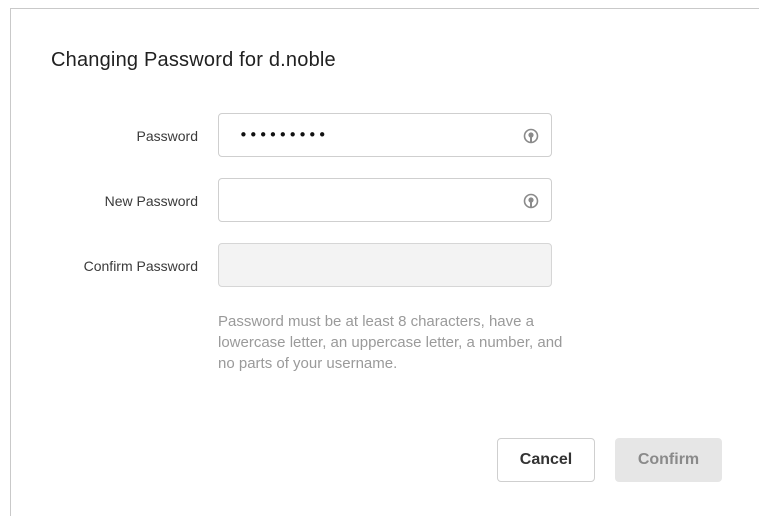 The width and height of the screenshot is (759, 516). I want to click on confirm-password-field, so click(385, 265).